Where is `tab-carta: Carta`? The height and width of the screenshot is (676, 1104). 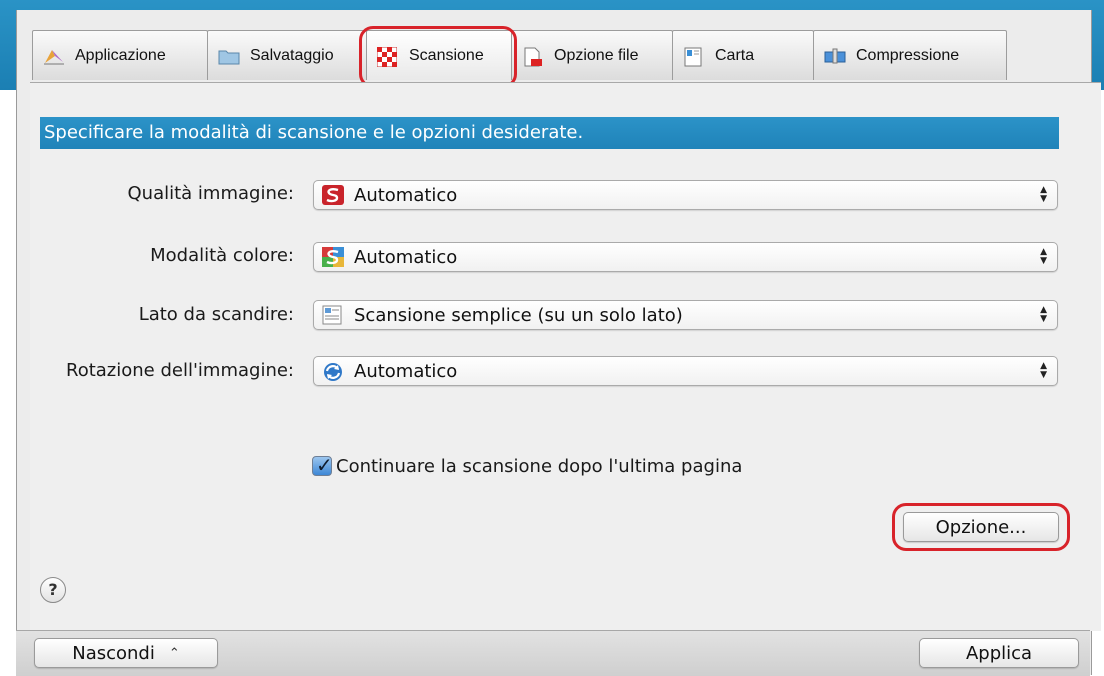 tab-carta: Carta is located at coordinates (743, 55).